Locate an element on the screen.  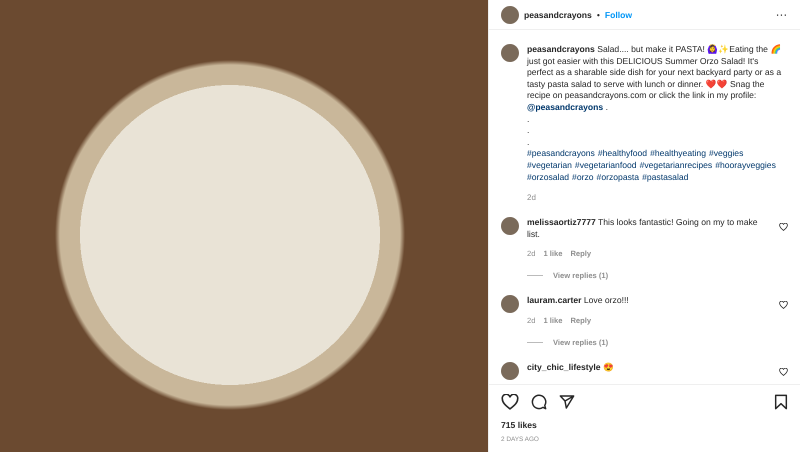
mention-link: @peasandcrayons is located at coordinates (565, 107).